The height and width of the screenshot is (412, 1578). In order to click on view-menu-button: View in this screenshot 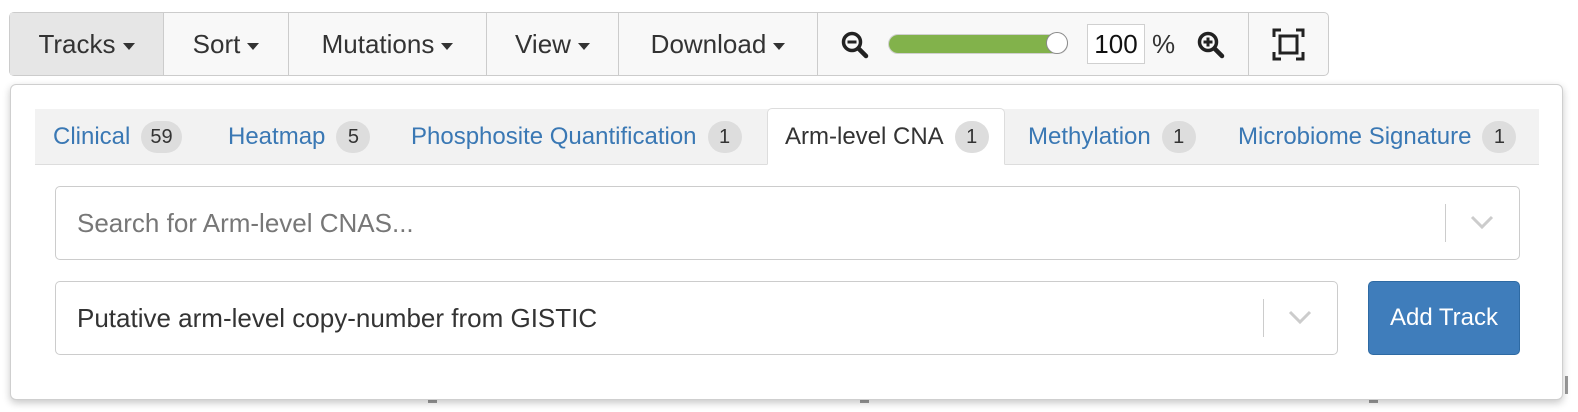, I will do `click(553, 44)`.